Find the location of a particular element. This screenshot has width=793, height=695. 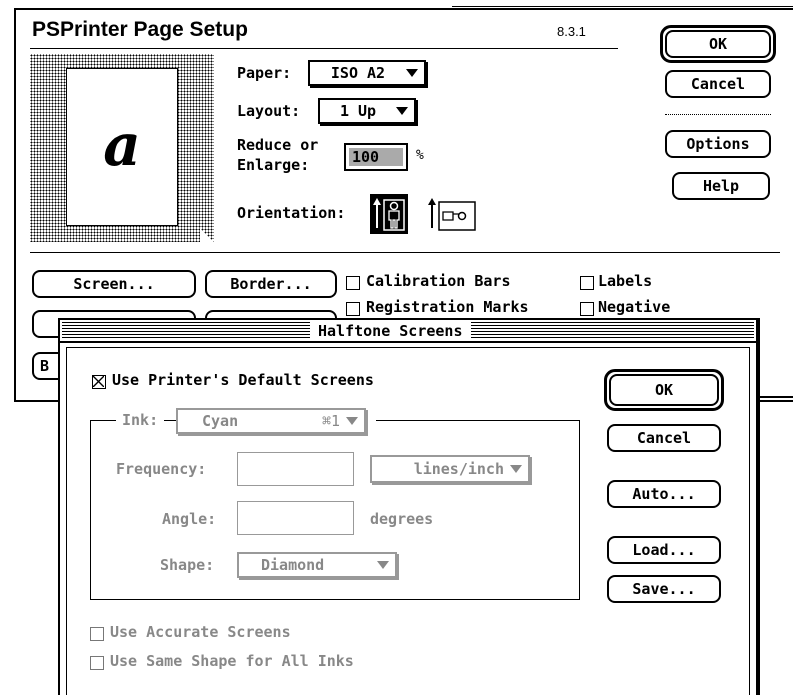

ink-value: Cyan is located at coordinates (220, 421).